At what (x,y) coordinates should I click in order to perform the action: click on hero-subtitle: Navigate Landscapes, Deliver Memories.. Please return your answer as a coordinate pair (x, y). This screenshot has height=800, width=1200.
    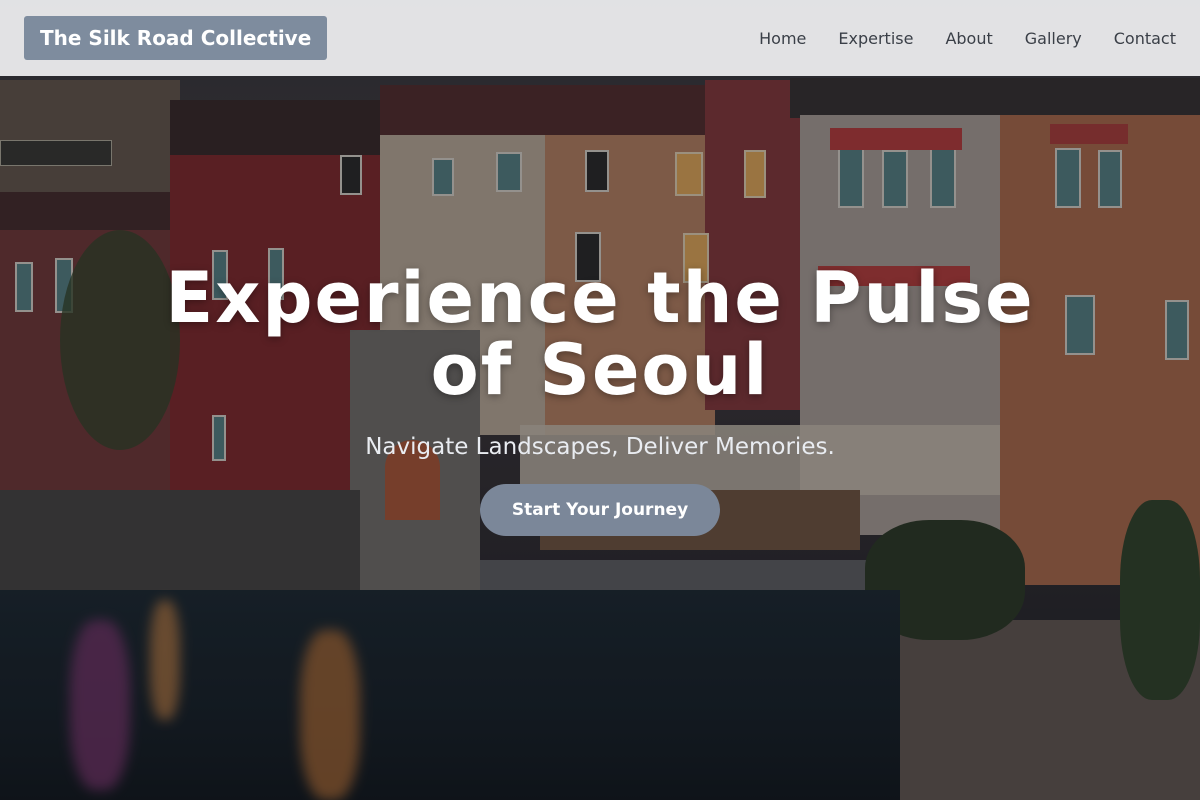
    Looking at the image, I should click on (600, 447).